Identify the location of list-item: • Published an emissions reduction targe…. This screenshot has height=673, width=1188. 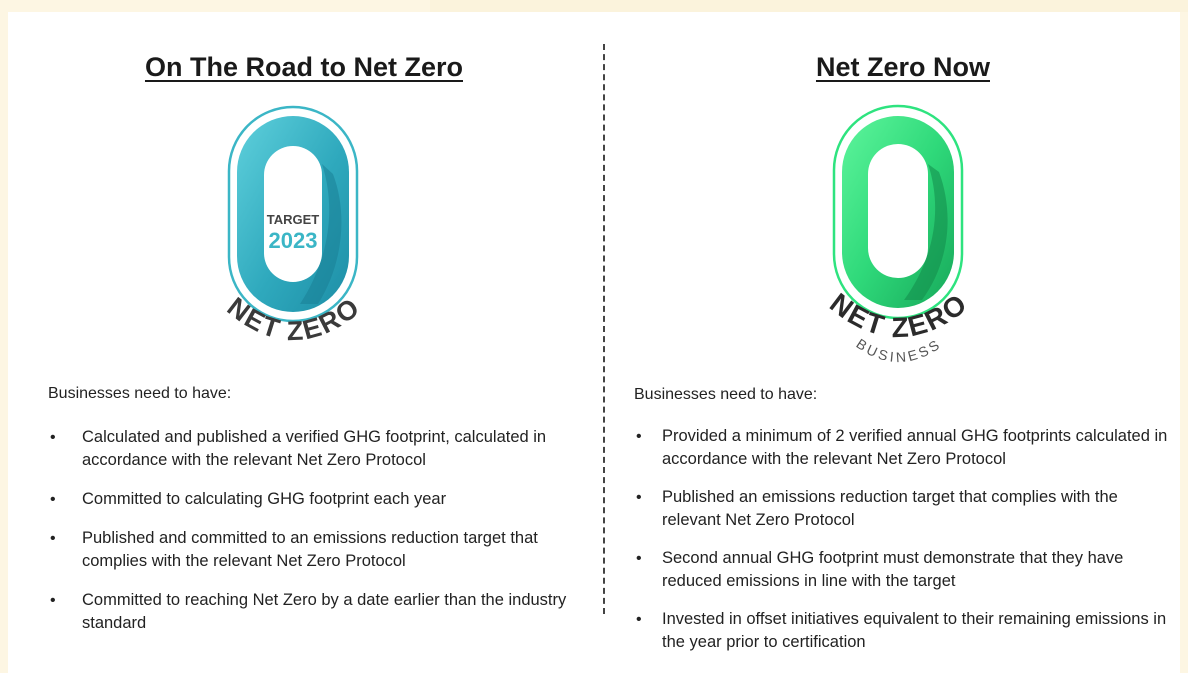
(906, 509).